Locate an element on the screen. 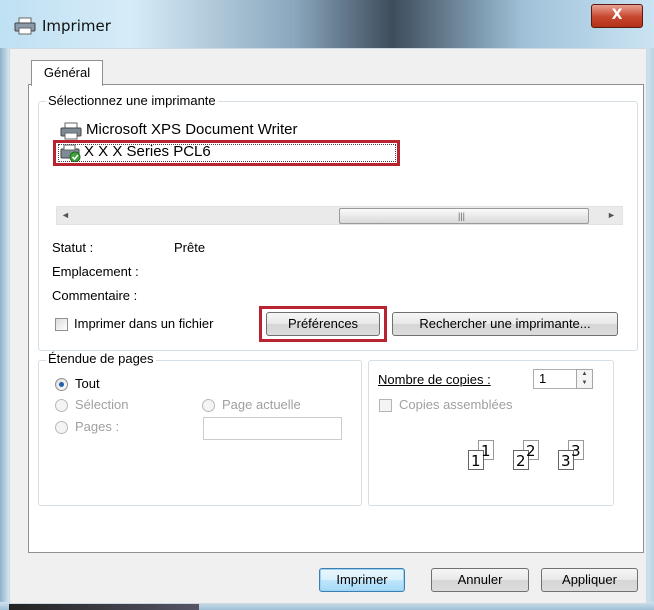 This screenshot has width=654, height=610. spin-down-icon: ▼ is located at coordinates (584, 383).